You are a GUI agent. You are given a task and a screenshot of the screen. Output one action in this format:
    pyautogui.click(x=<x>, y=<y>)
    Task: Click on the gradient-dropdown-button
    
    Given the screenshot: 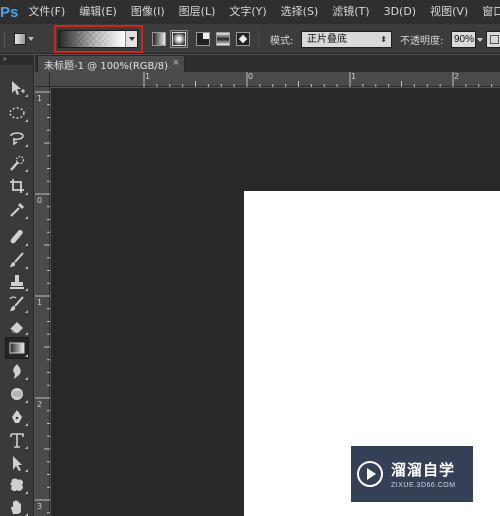 What is the action you would take?
    pyautogui.click(x=131, y=39)
    